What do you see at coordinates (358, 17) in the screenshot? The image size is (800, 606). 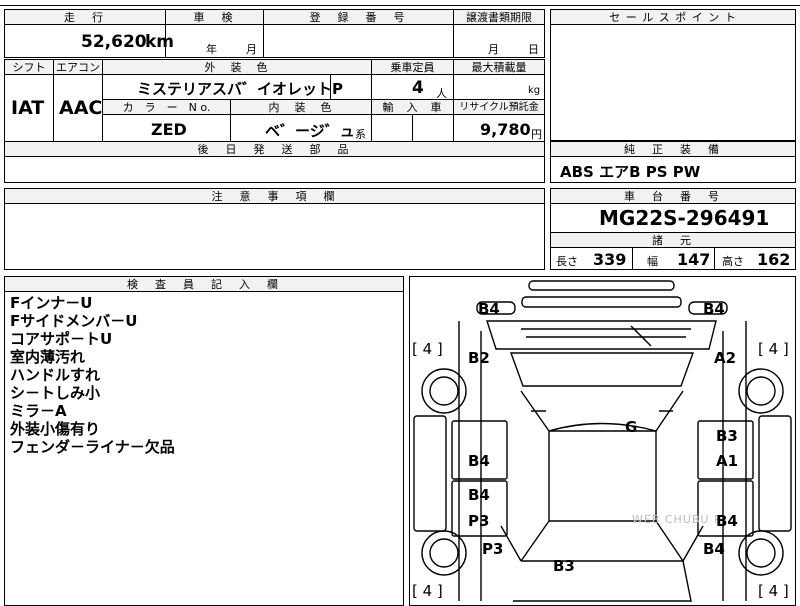 I see `registration-header: 登 録 番 号` at bounding box center [358, 17].